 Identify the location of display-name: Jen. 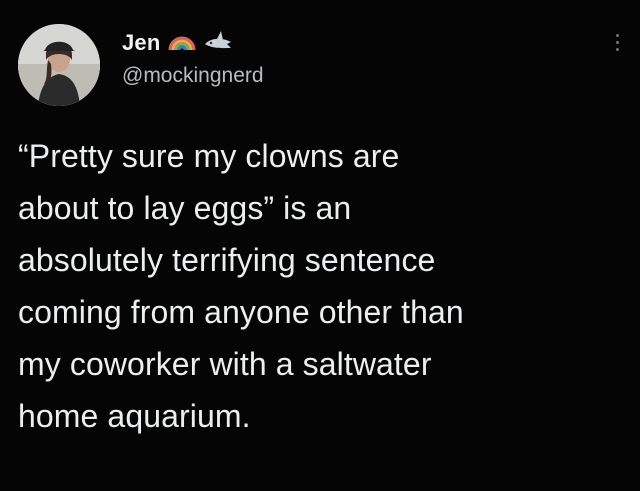
(141, 43).